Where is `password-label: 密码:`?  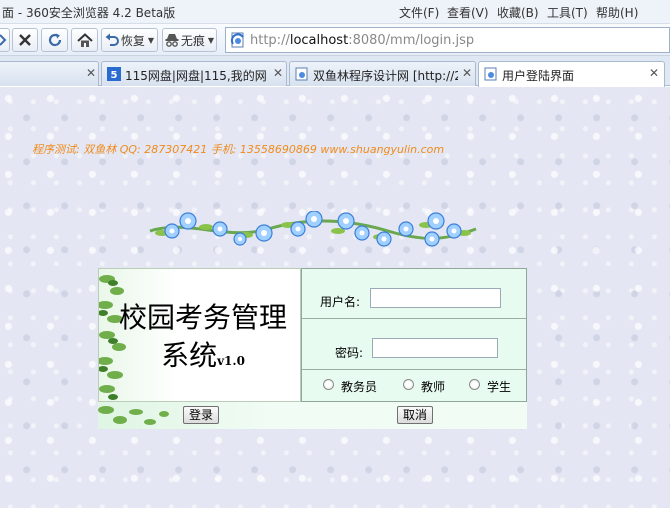 password-label: 密码: is located at coordinates (349, 353).